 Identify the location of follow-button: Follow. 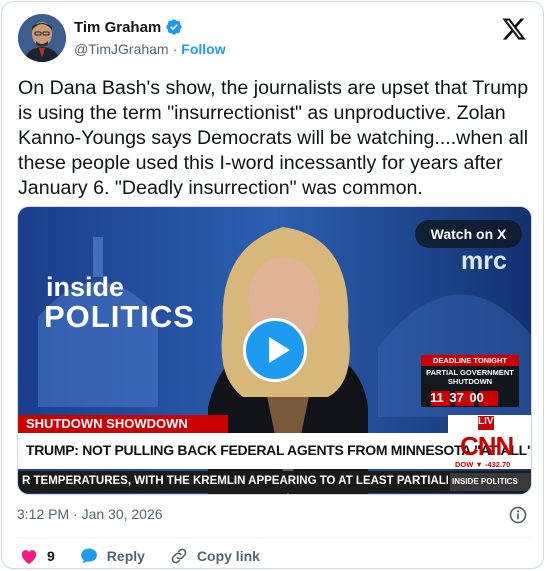
(203, 49).